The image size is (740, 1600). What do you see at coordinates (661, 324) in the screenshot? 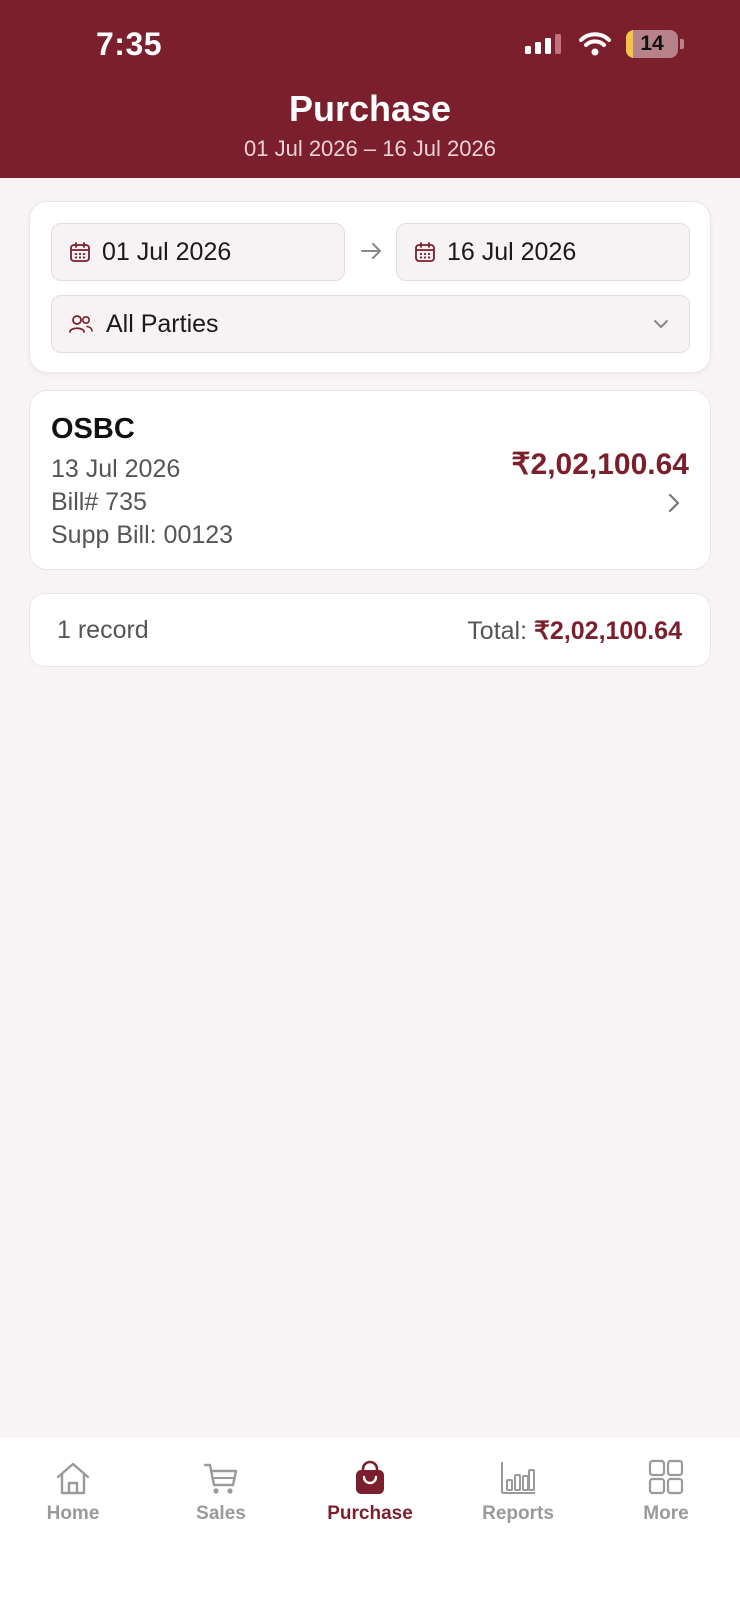
I see `chevron-down-icon` at bounding box center [661, 324].